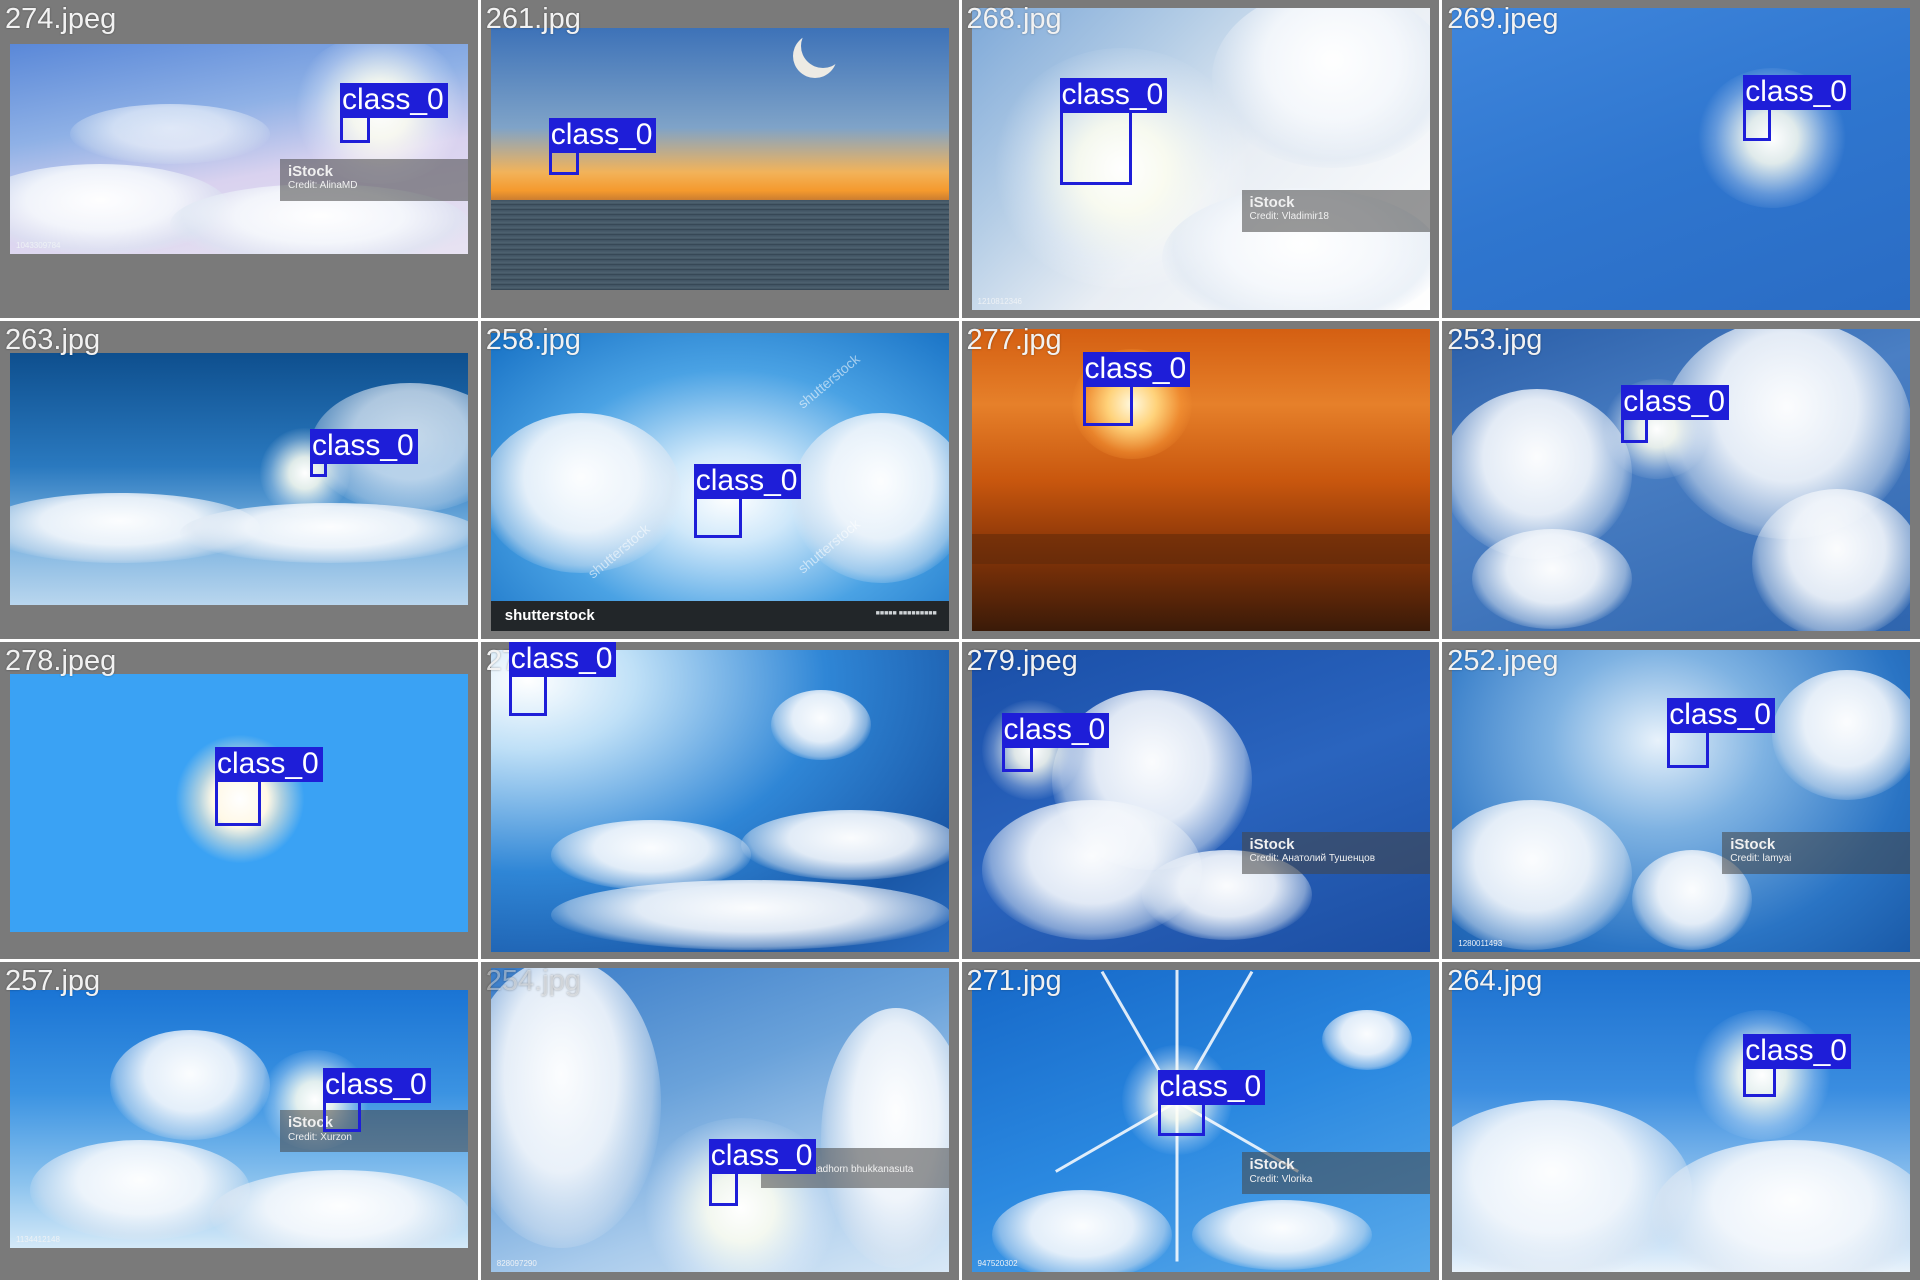 This screenshot has width=1920, height=1280. I want to click on image-id: 1134412148, so click(38, 1240).